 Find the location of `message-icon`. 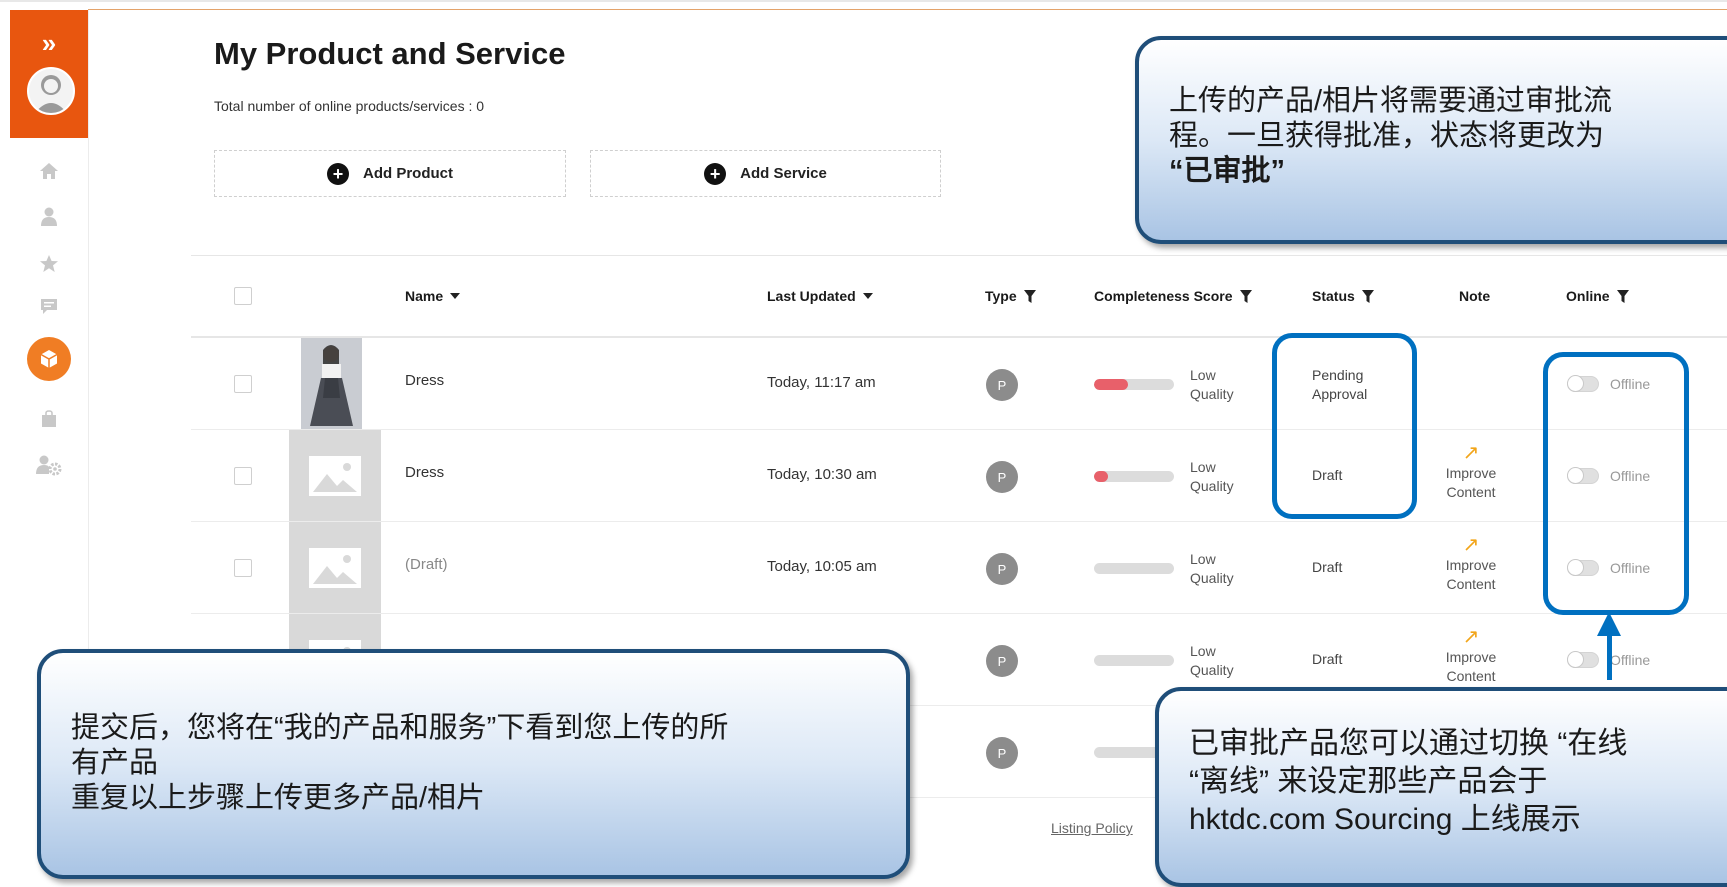

message-icon is located at coordinates (49, 306).